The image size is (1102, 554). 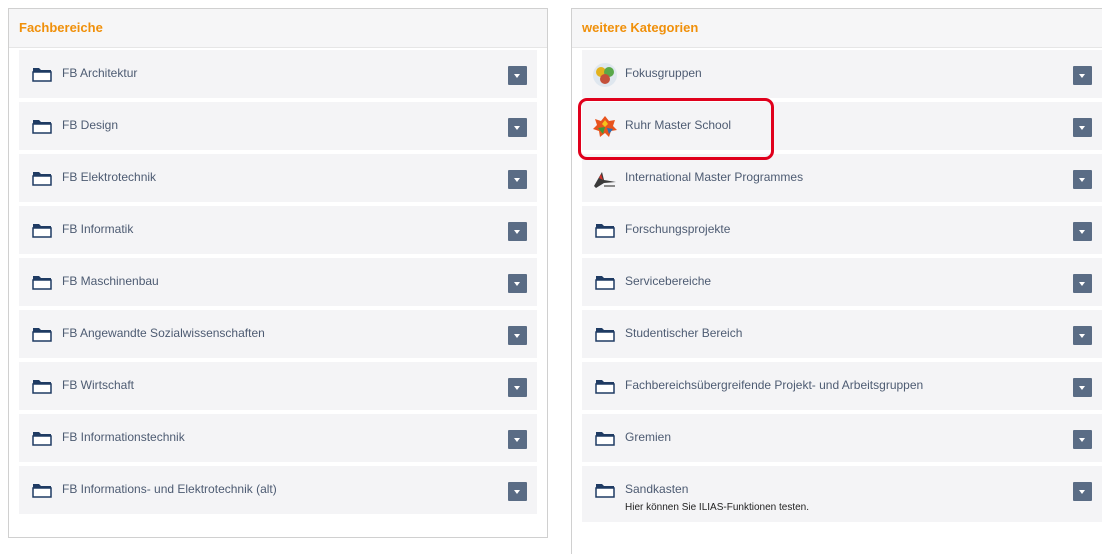 What do you see at coordinates (163, 333) in the screenshot?
I see `list-item-label: FB Angewandte Sozialwissenschaften` at bounding box center [163, 333].